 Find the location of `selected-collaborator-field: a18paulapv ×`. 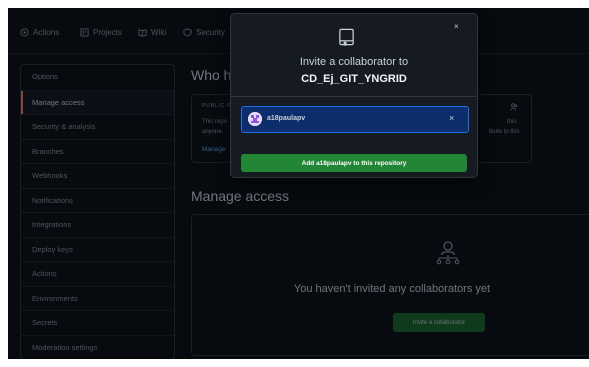

selected-collaborator-field: a18paulapv × is located at coordinates (355, 119).